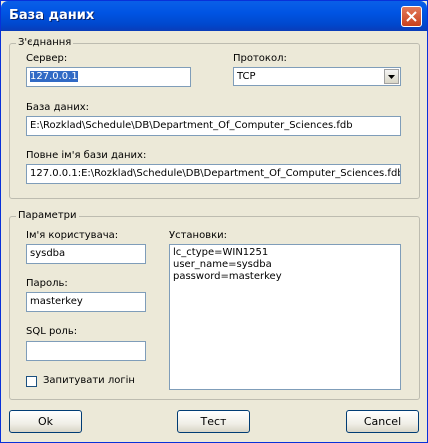 This screenshot has height=443, width=428. I want to click on username-value: sysdba, so click(48, 253).